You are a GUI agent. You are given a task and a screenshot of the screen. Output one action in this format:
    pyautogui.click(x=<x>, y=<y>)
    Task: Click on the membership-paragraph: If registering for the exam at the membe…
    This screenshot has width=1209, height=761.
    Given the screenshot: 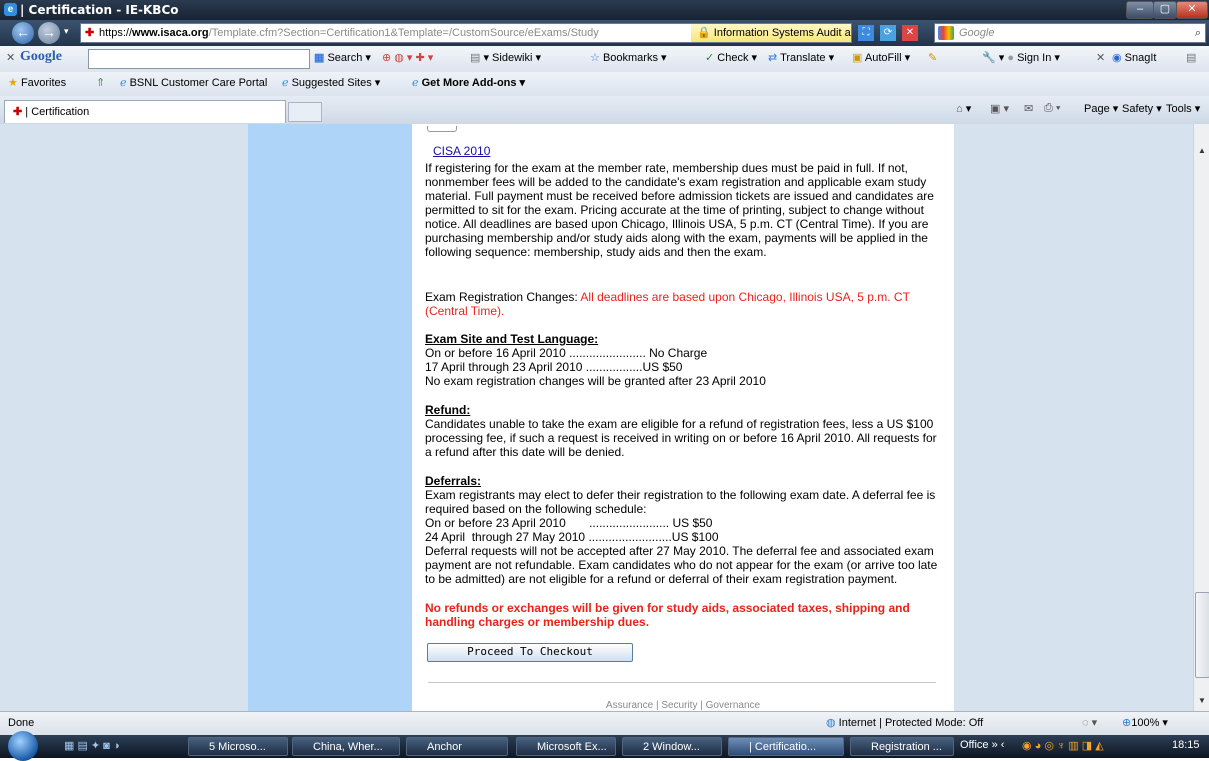 What is the action you would take?
    pyautogui.click(x=679, y=210)
    